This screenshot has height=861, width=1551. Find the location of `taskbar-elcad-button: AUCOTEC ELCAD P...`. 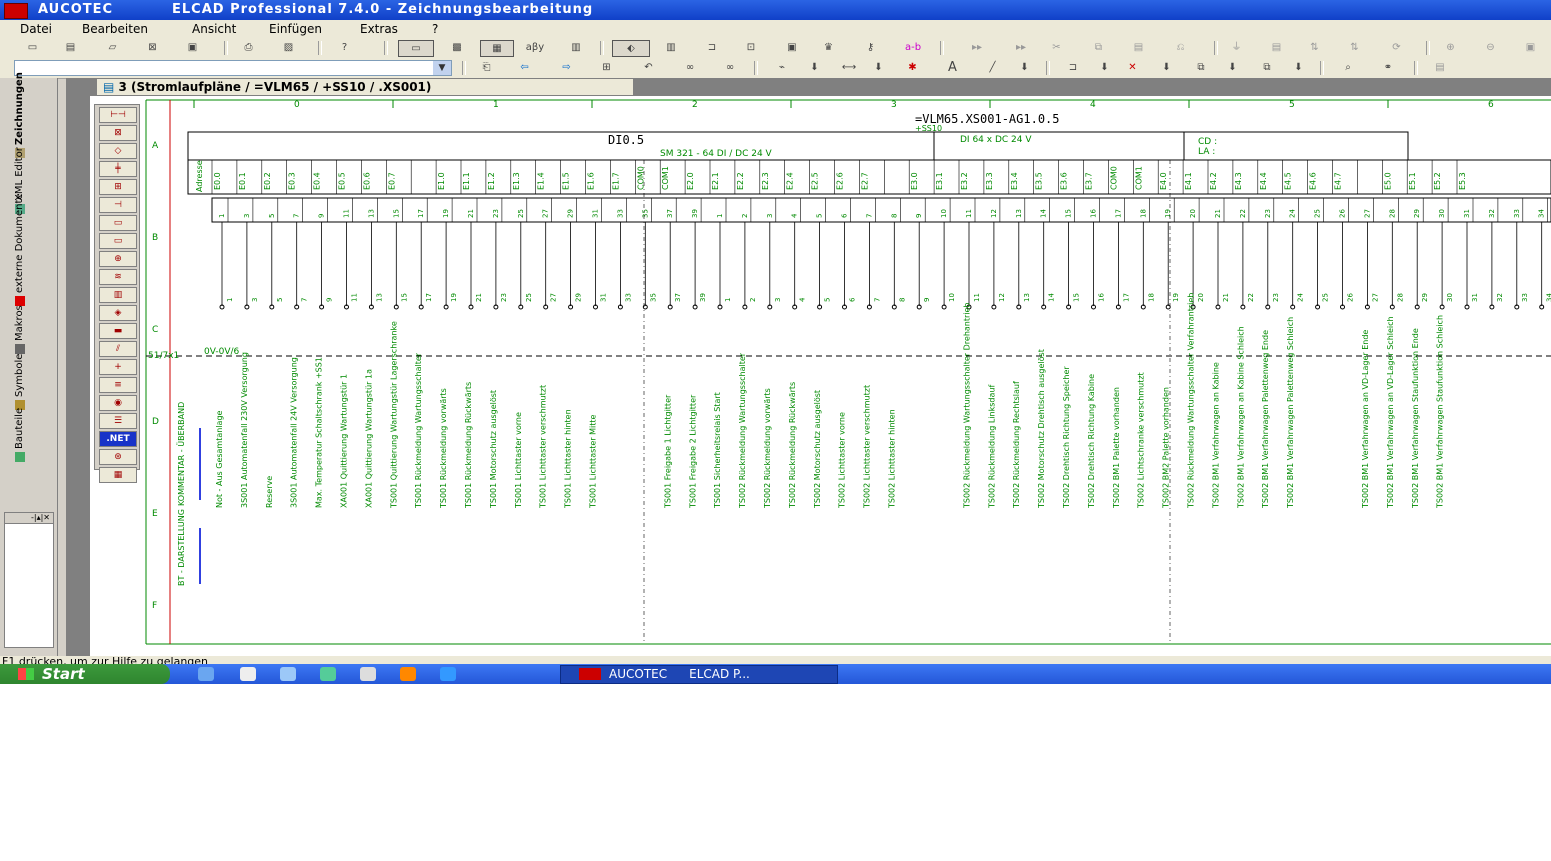

taskbar-elcad-button: AUCOTEC ELCAD P... is located at coordinates (699, 674).